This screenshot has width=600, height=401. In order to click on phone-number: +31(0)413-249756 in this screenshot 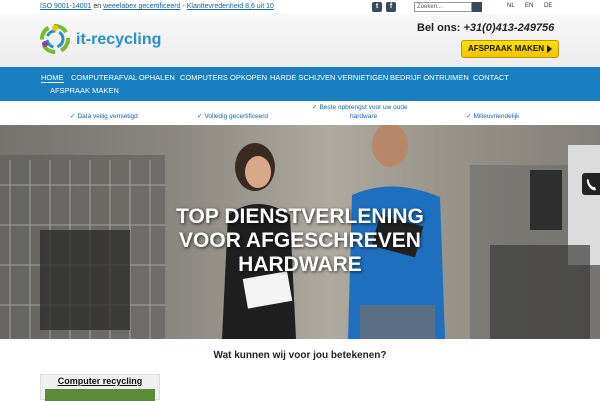, I will do `click(508, 28)`.